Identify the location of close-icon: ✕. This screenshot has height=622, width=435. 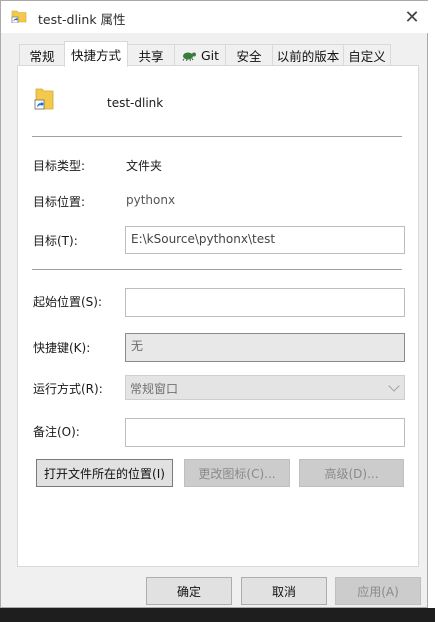
(412, 17).